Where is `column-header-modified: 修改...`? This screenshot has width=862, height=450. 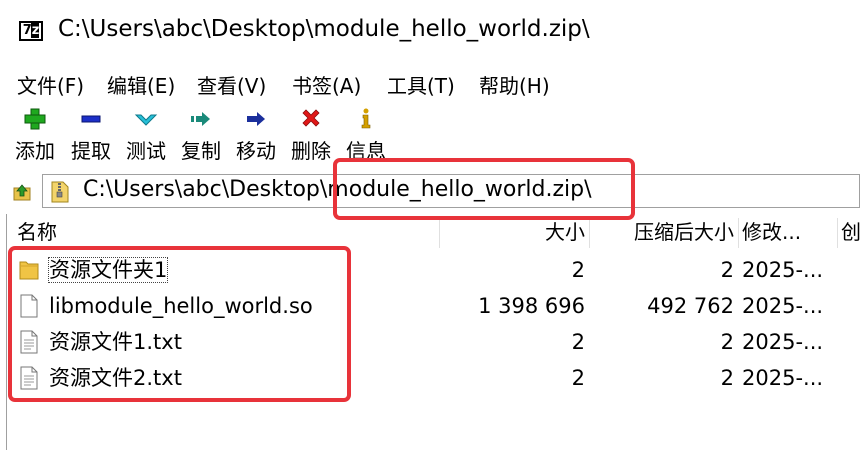
column-header-modified: 修改... is located at coordinates (788, 232).